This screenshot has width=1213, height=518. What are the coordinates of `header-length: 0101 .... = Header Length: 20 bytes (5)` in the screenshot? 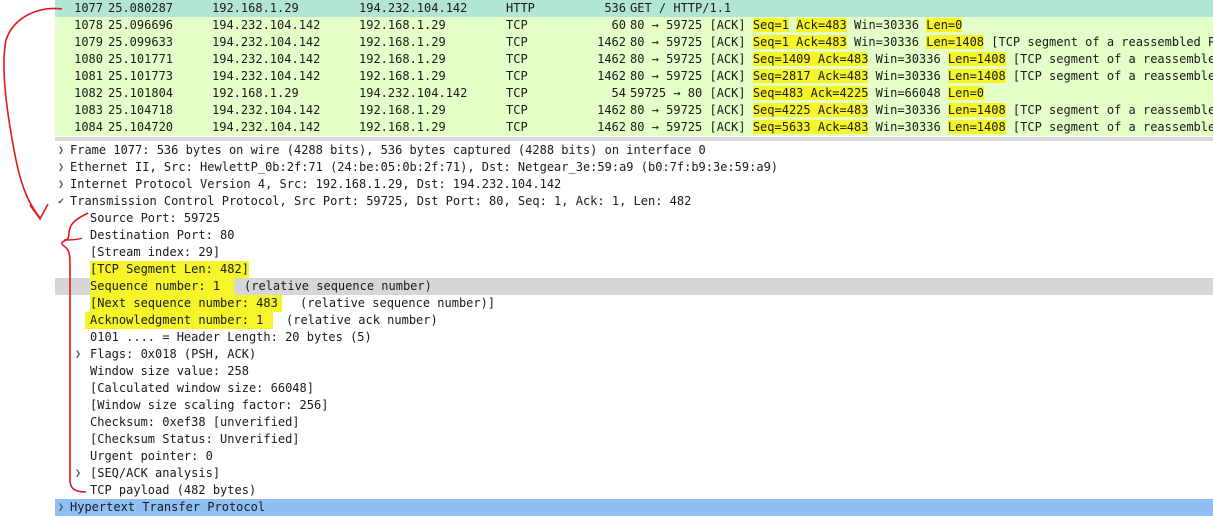 It's located at (231, 337).